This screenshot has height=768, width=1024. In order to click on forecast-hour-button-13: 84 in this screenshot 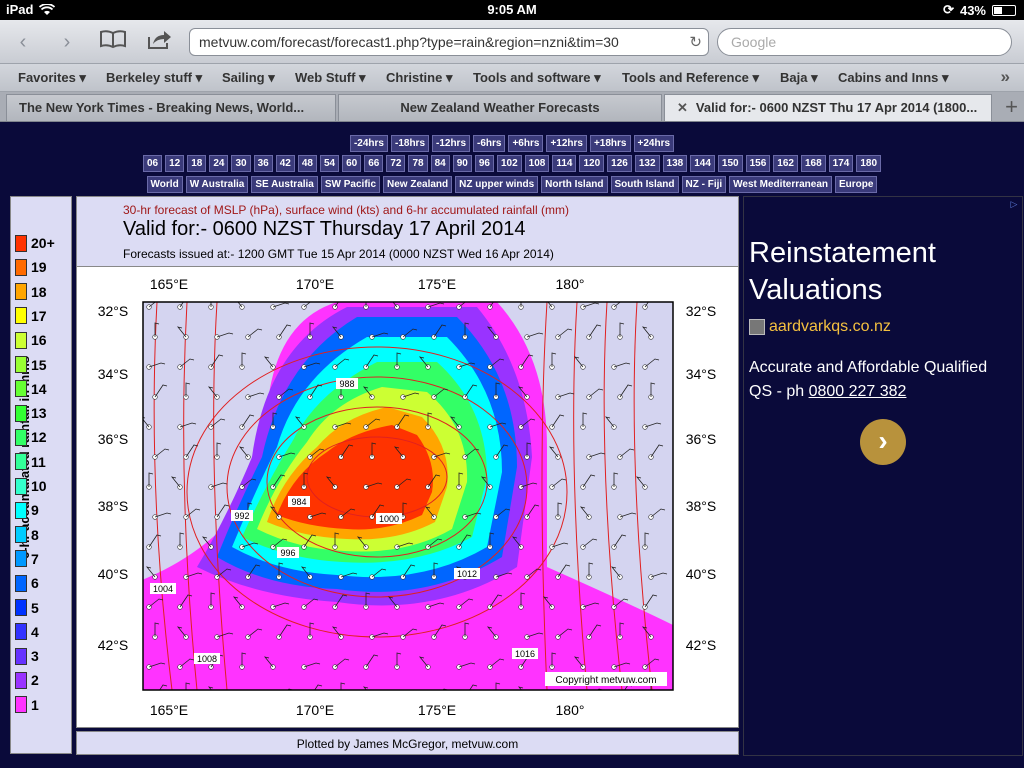, I will do `click(440, 163)`.